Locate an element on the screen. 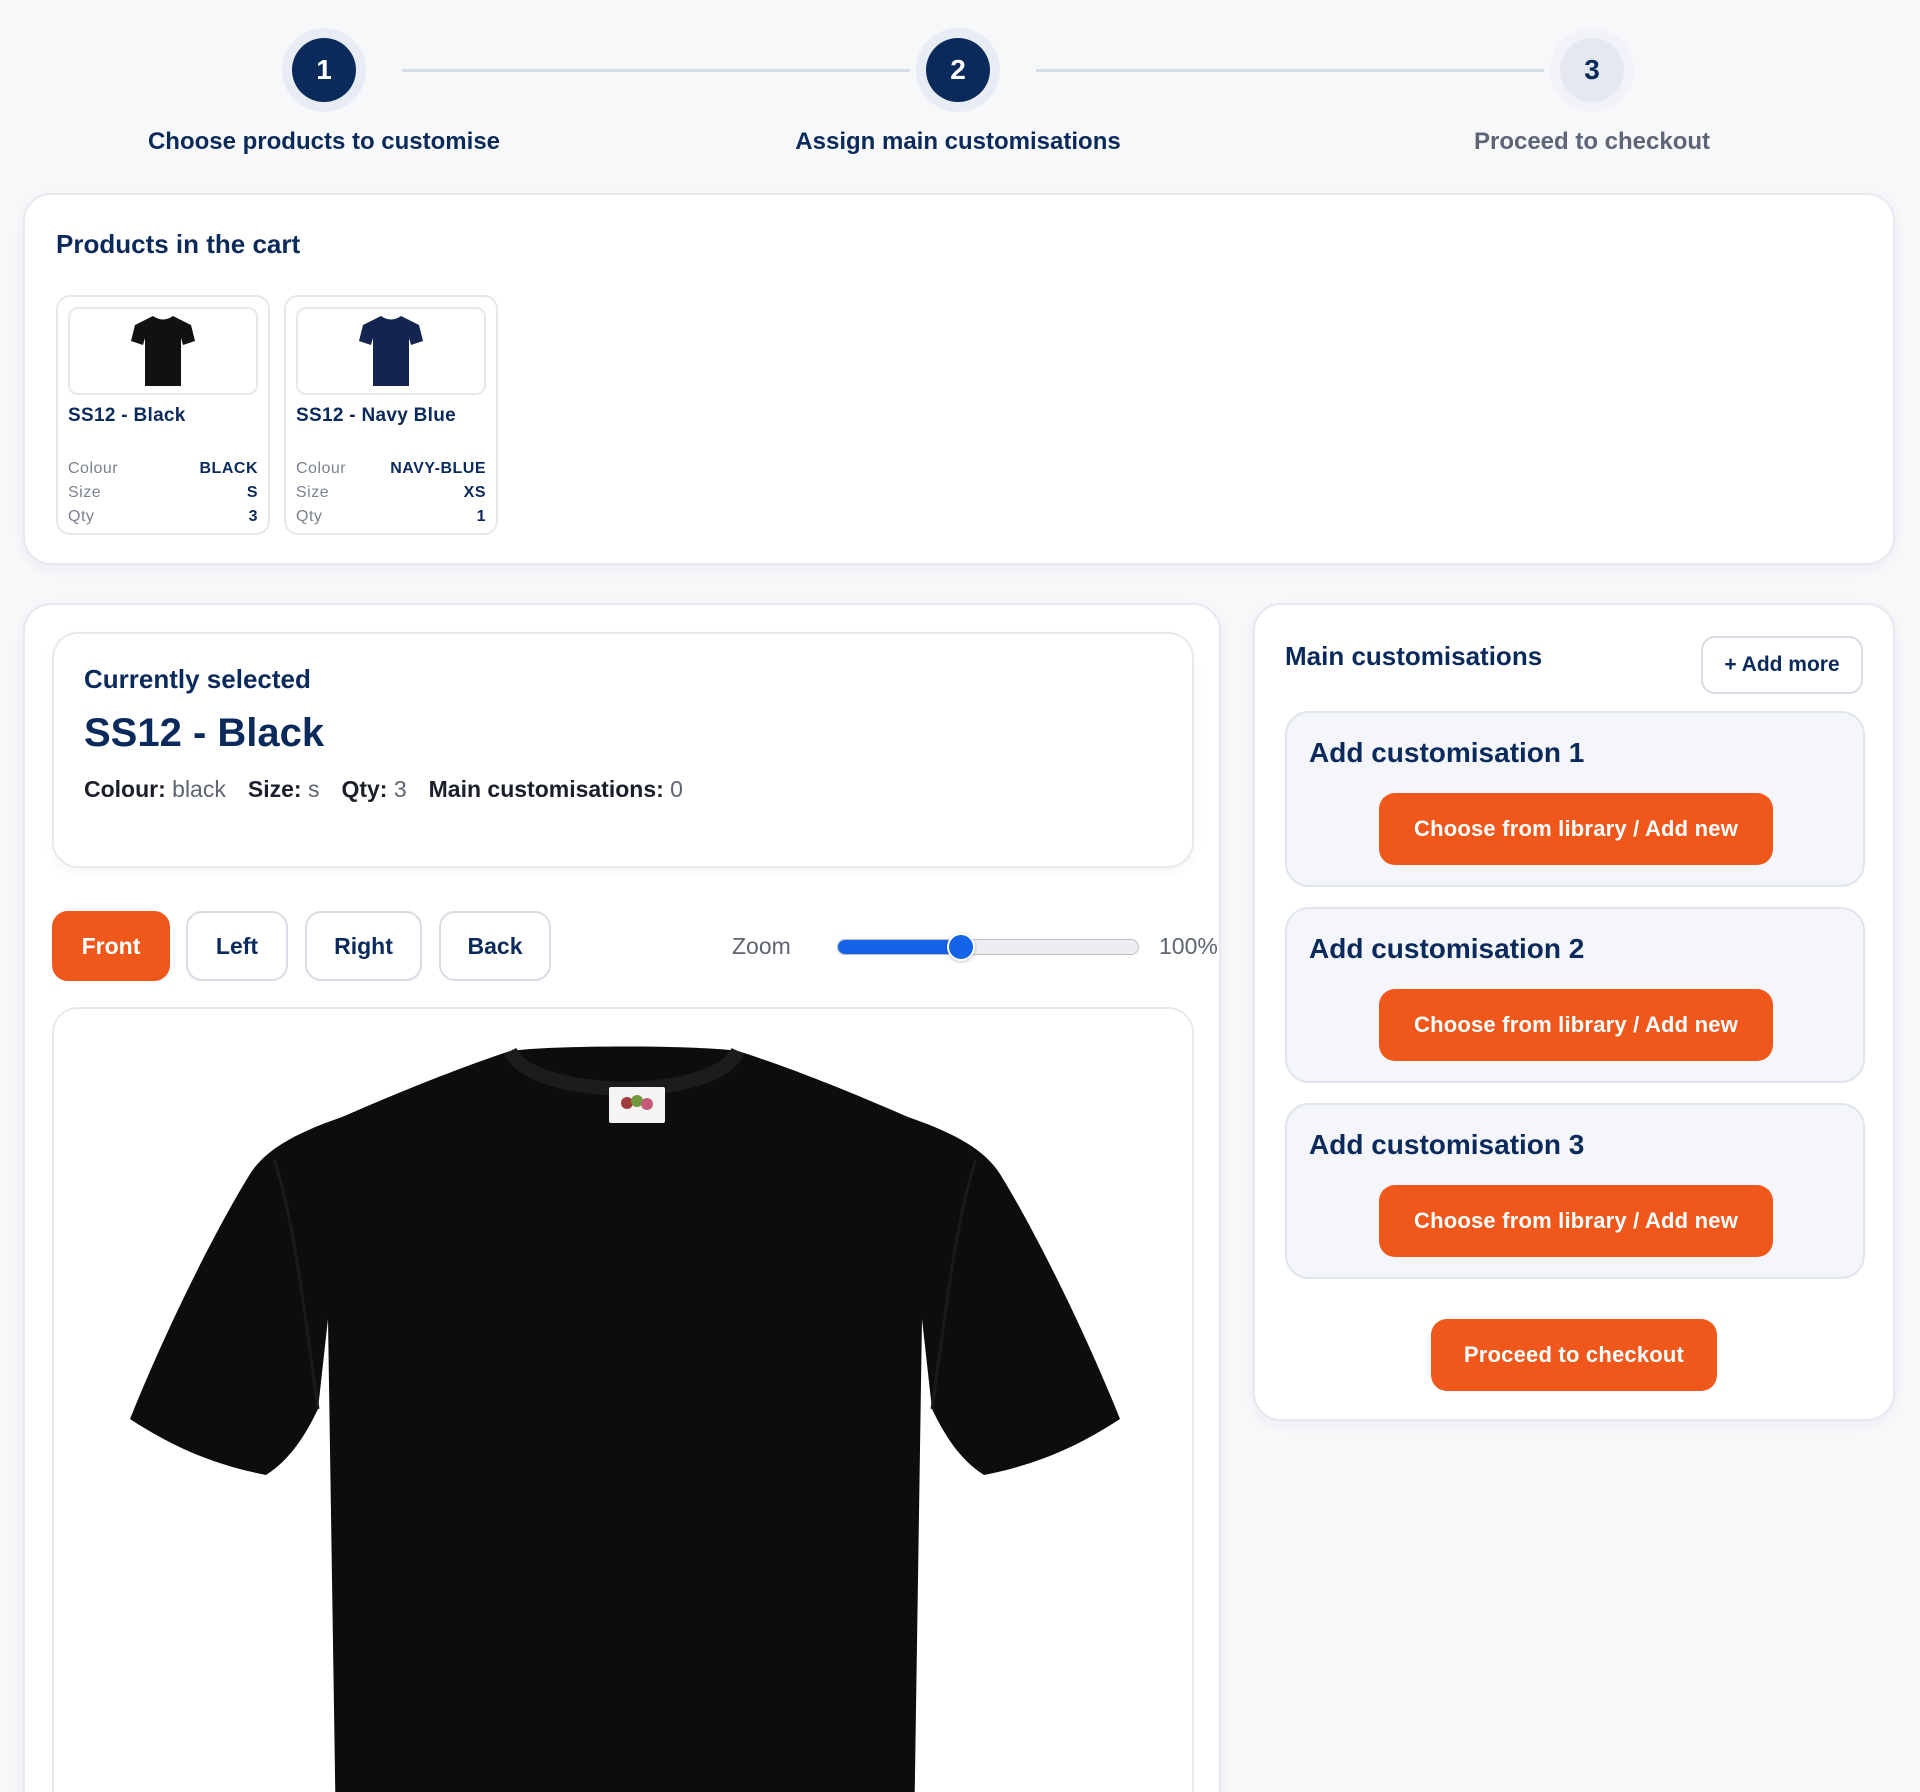 The image size is (1920, 1792). product-name: SS12 - Navy Blue is located at coordinates (376, 415).